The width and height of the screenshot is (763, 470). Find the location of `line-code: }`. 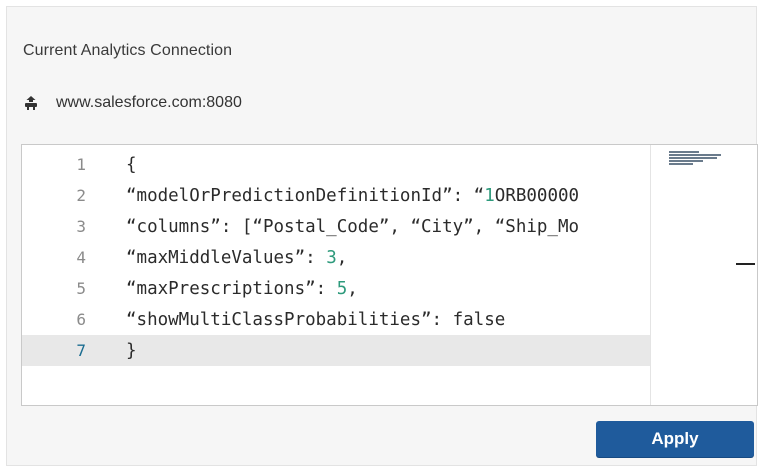

line-code: } is located at coordinates (131, 351).